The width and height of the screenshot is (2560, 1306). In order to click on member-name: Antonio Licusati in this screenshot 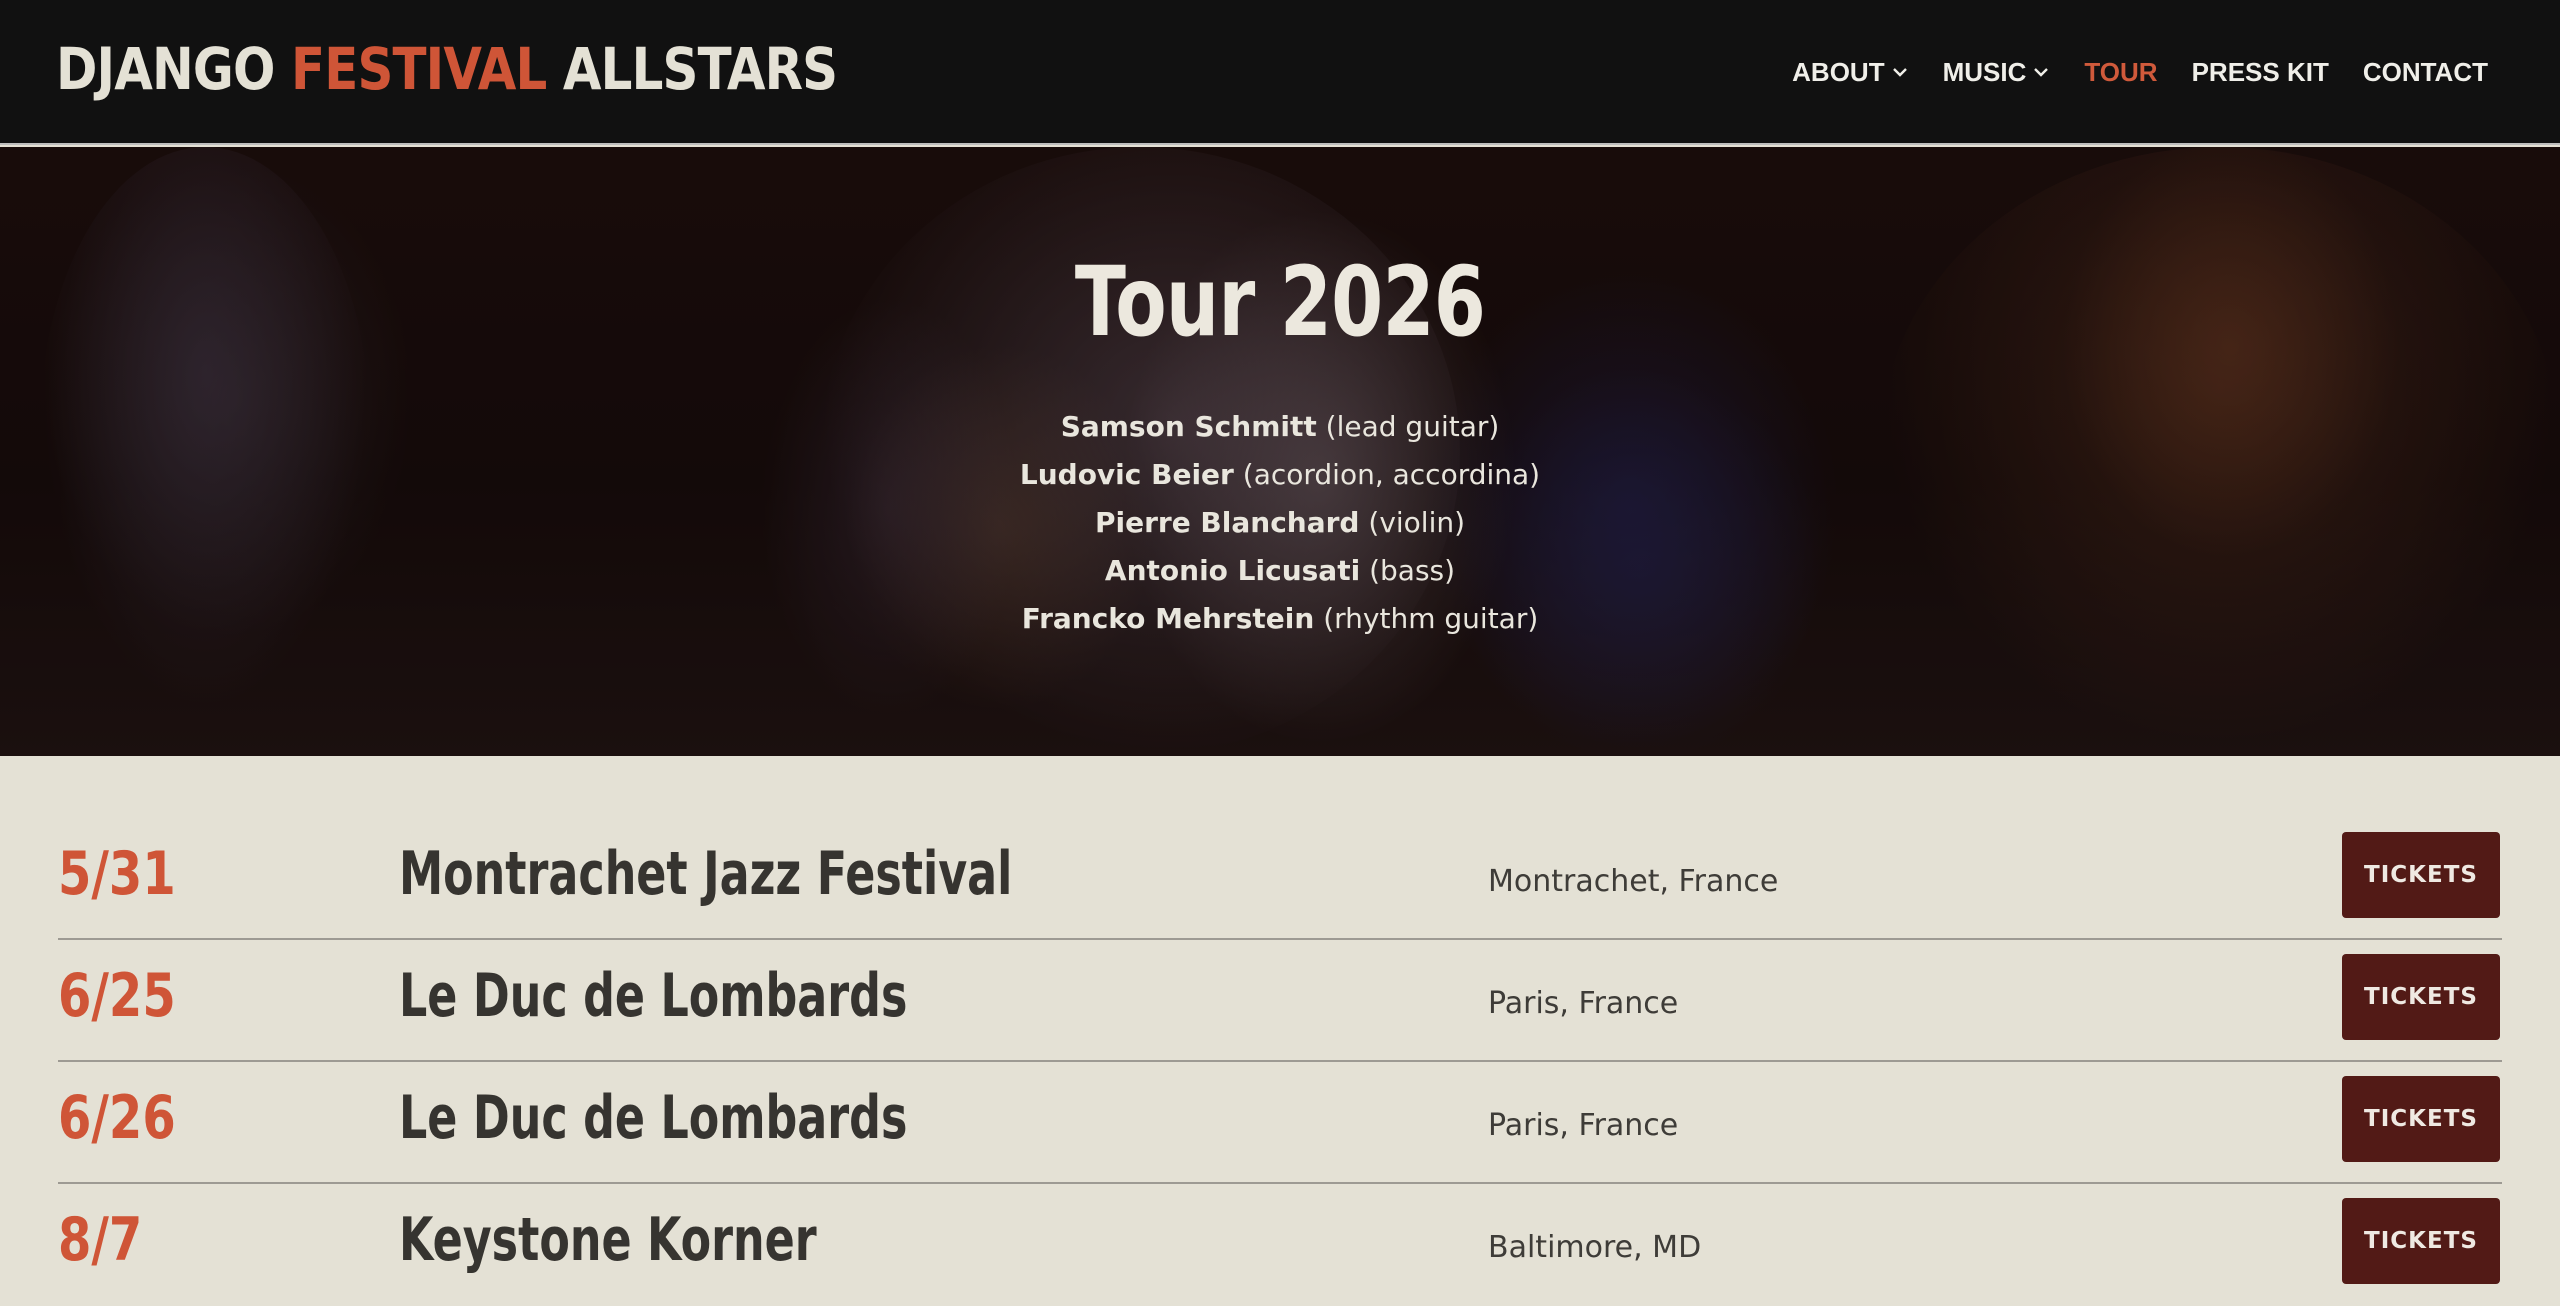, I will do `click(1232, 570)`.